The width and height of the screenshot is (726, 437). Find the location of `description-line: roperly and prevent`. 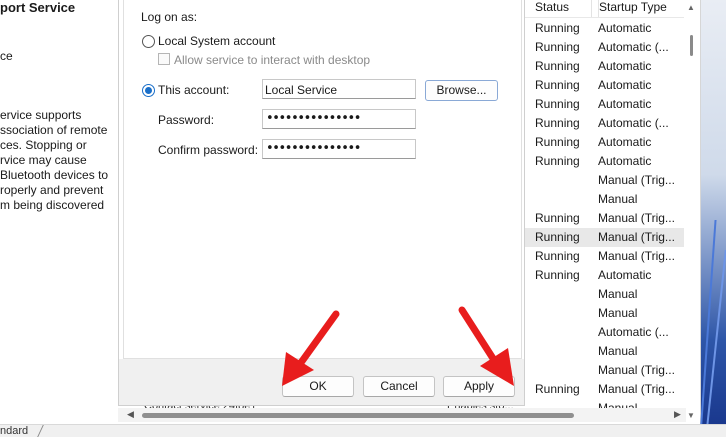

description-line: roperly and prevent is located at coordinates (52, 190).